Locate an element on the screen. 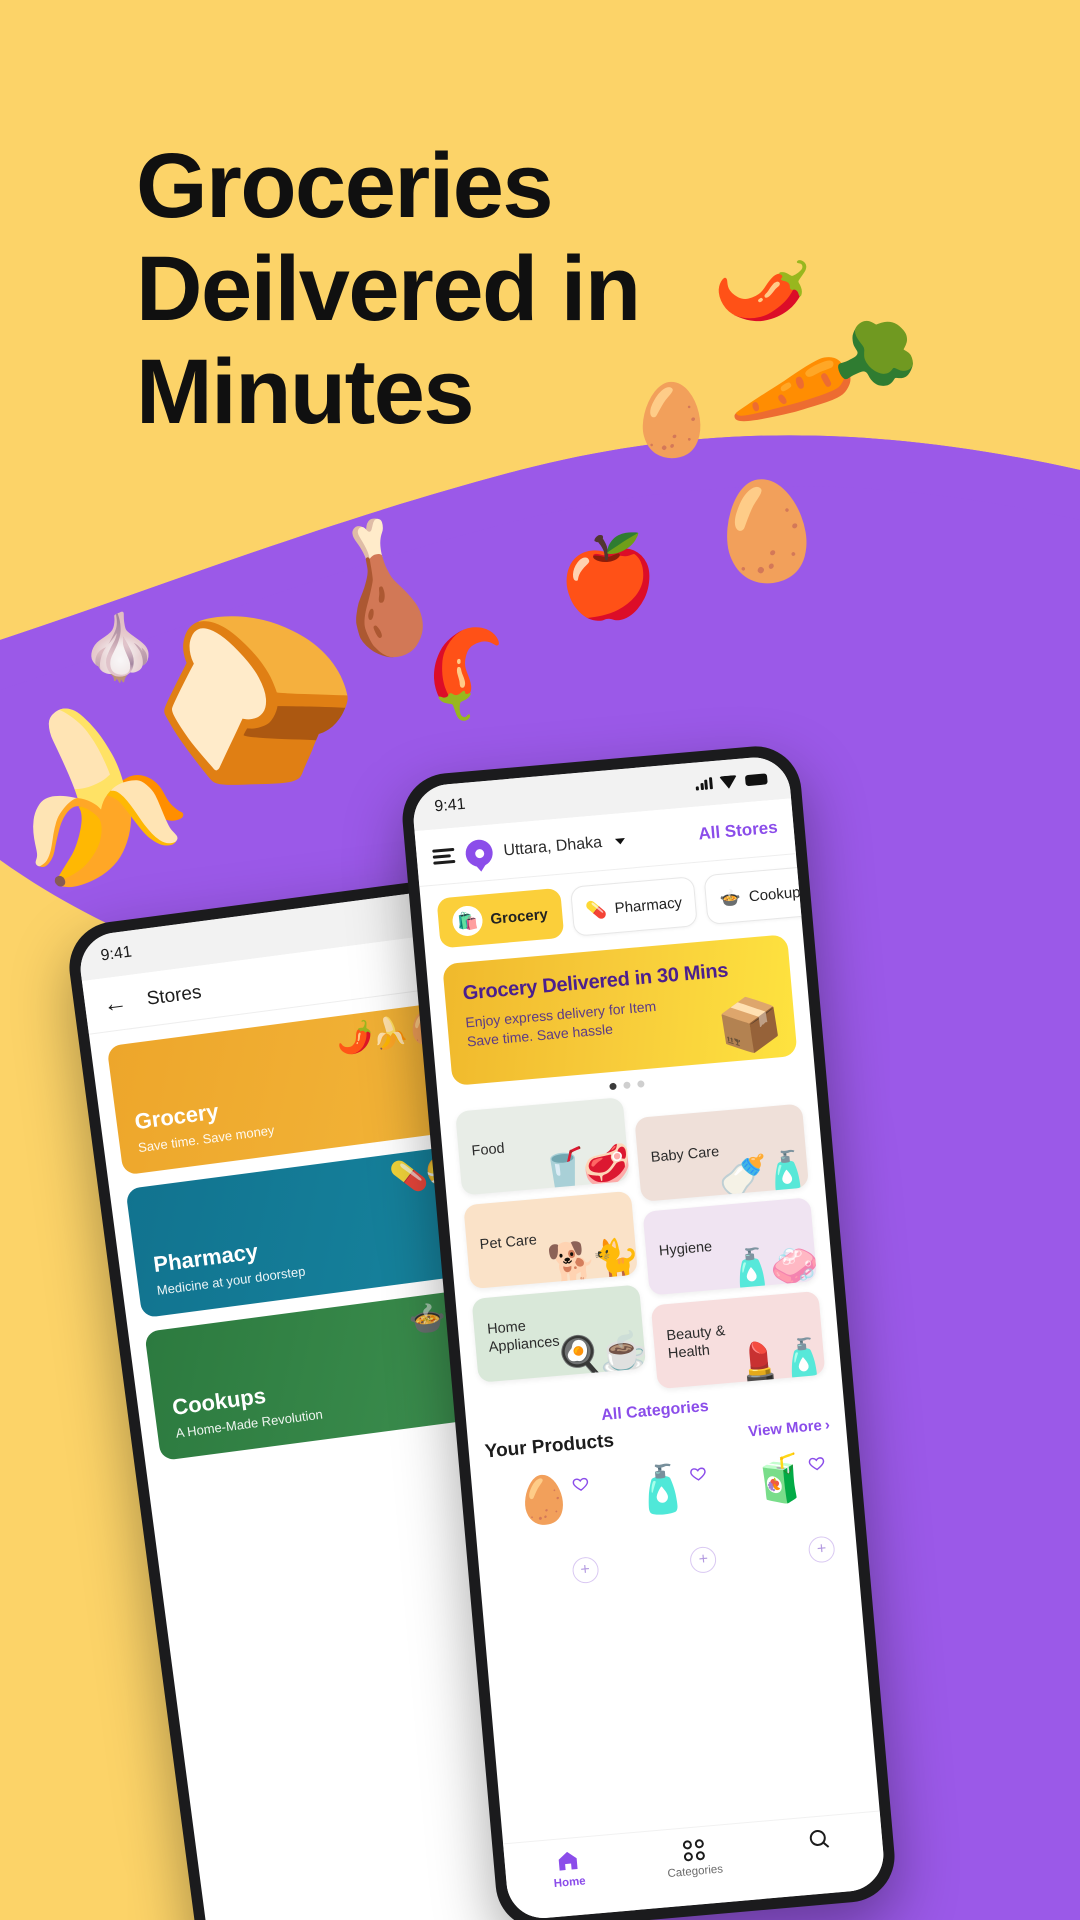  hamburger-menu-icon is located at coordinates (444, 856).